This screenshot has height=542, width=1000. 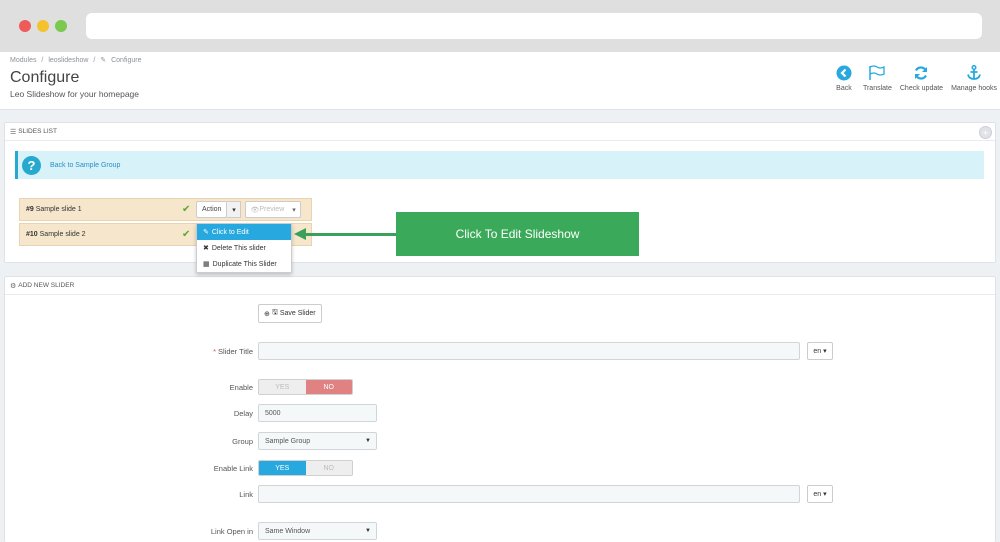 I want to click on slider-title-input, so click(x=529, y=351).